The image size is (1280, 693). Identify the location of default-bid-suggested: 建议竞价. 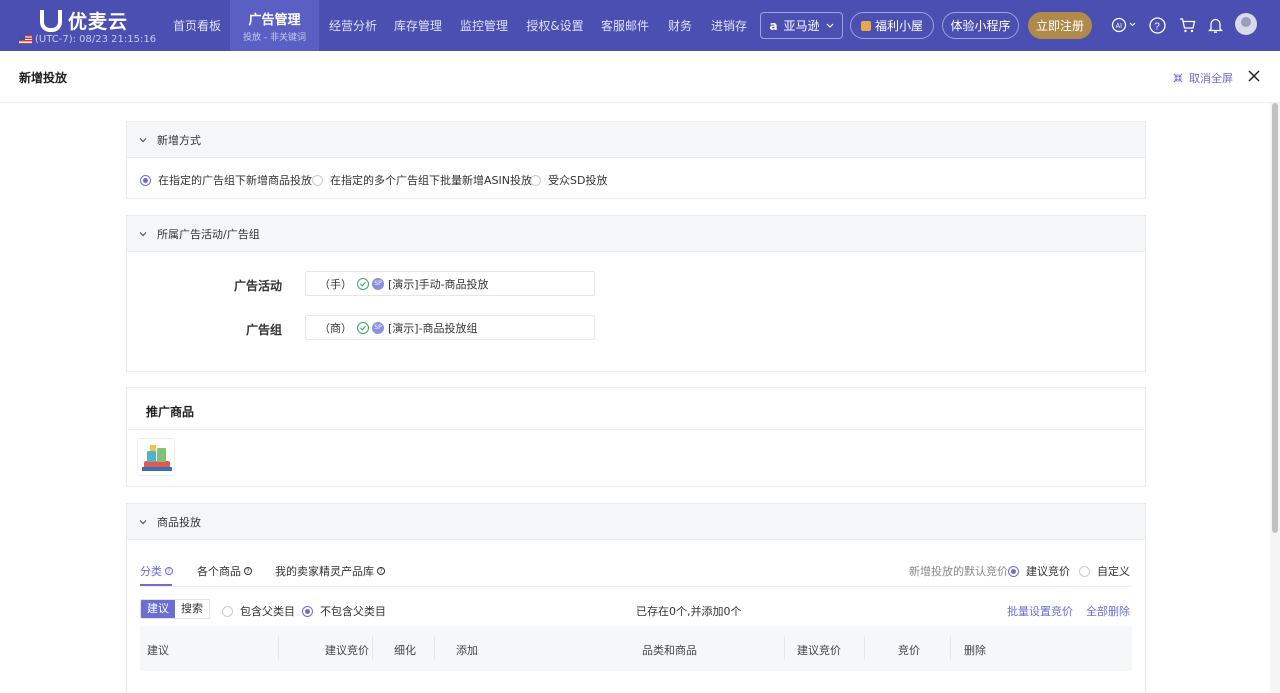
(1039, 571).